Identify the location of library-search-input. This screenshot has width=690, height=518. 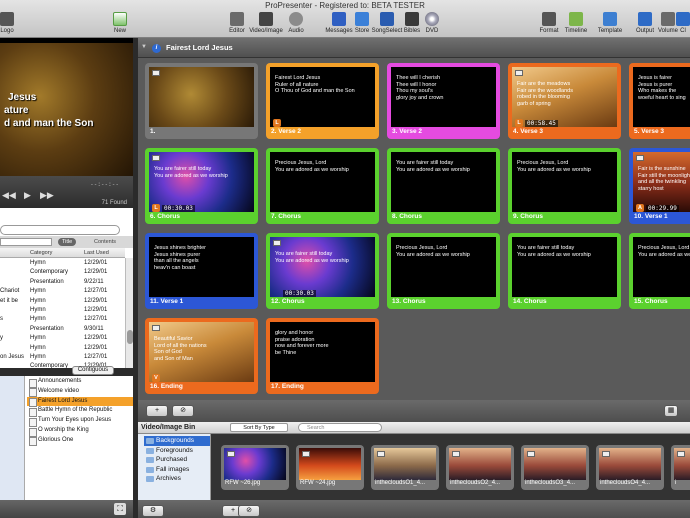
(60, 230).